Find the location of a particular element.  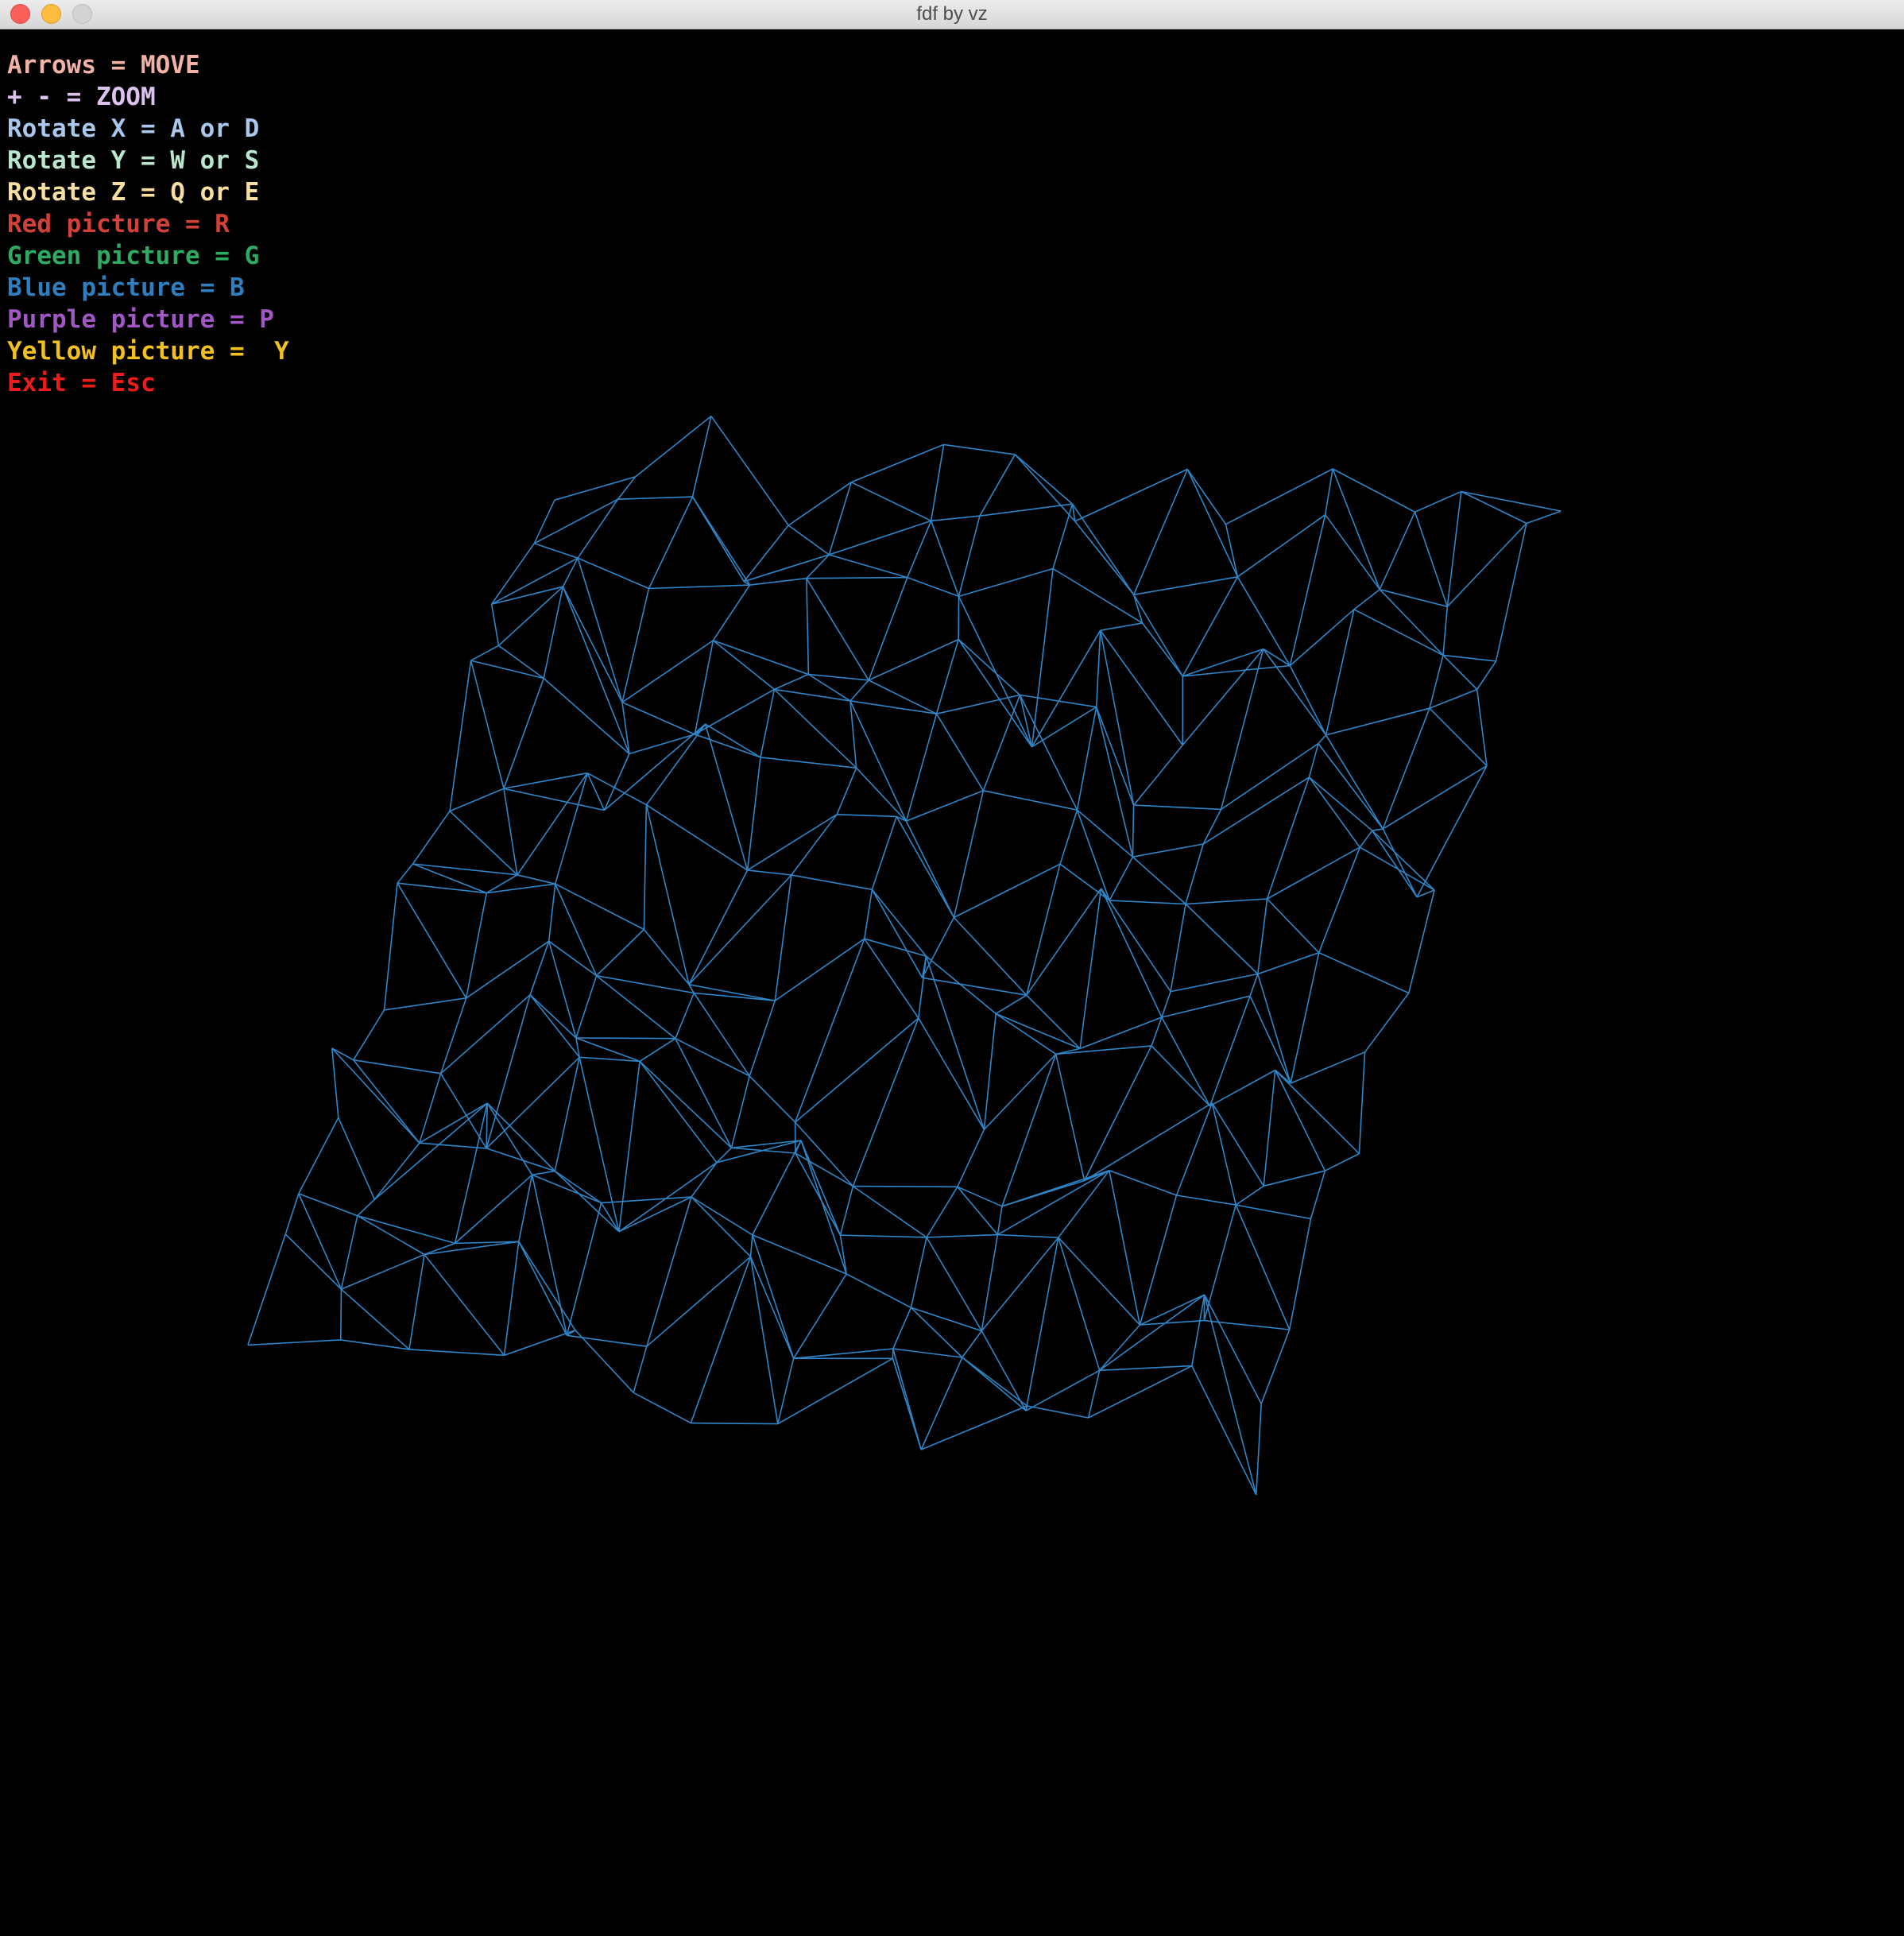

help-green: Green picture = G is located at coordinates (133, 256).